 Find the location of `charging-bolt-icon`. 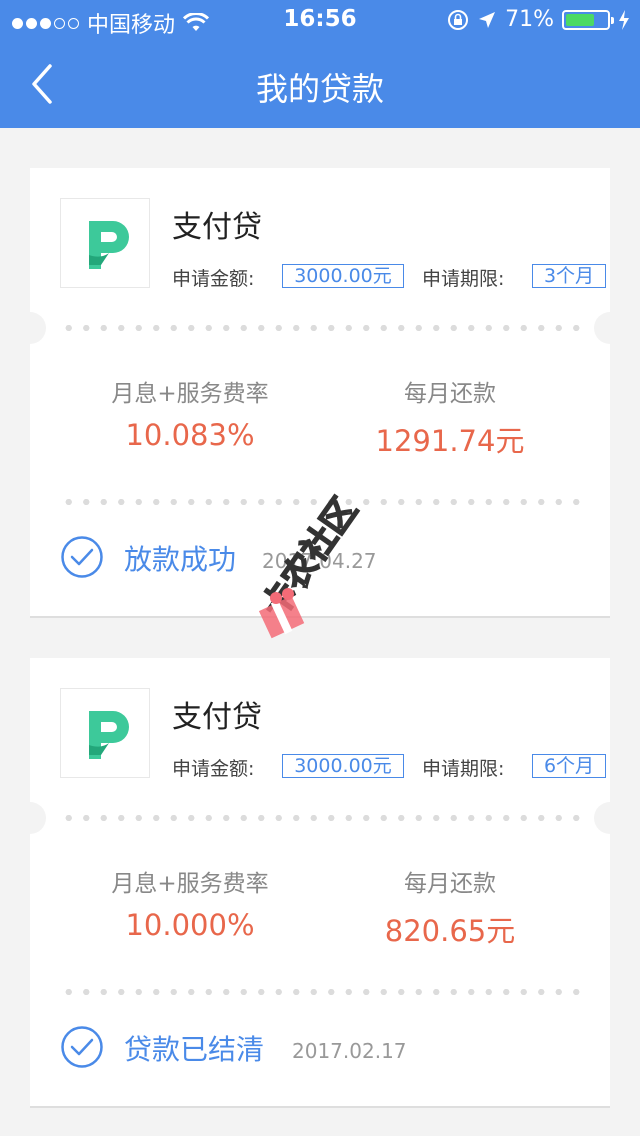

charging-bolt-icon is located at coordinates (624, 19).